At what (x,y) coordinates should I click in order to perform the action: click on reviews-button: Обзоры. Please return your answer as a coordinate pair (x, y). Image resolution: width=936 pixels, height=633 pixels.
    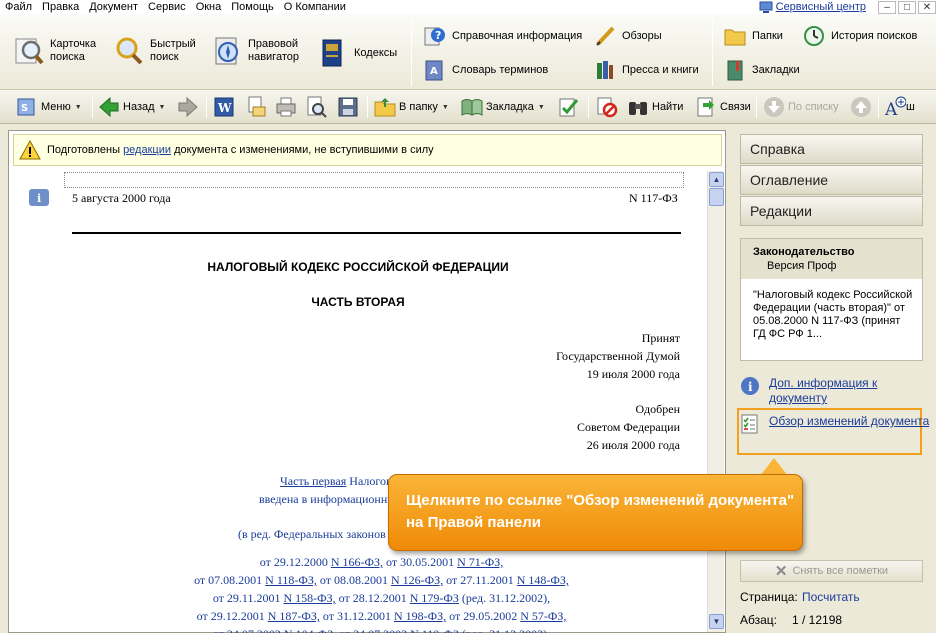
    Looking at the image, I should click on (628, 36).